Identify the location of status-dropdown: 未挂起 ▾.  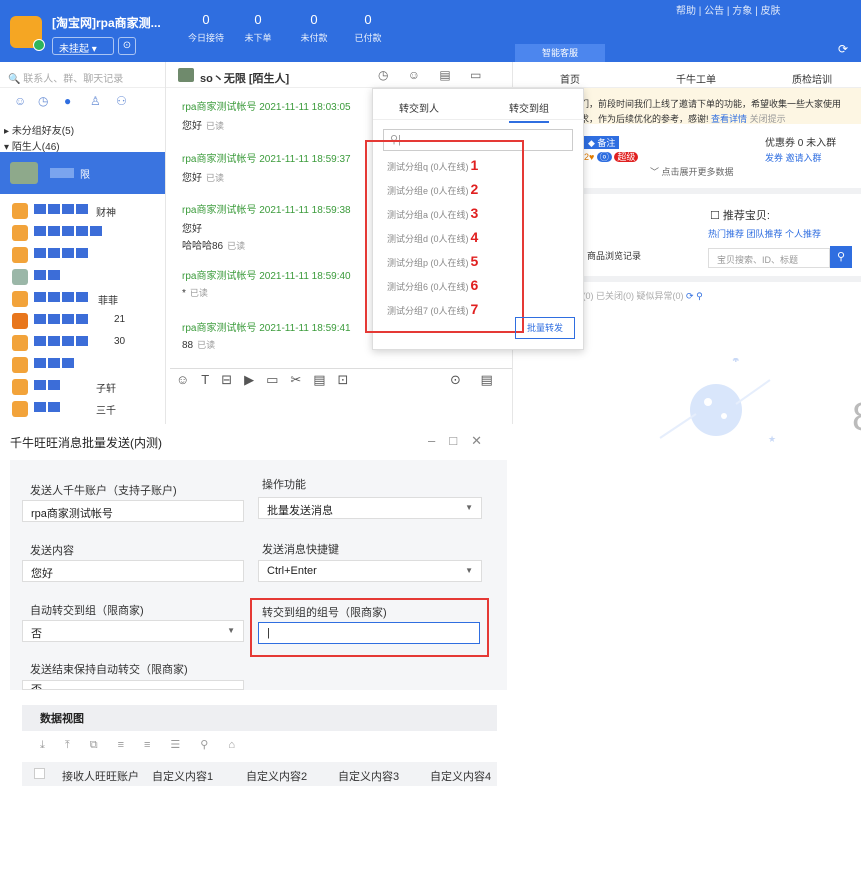
(83, 46).